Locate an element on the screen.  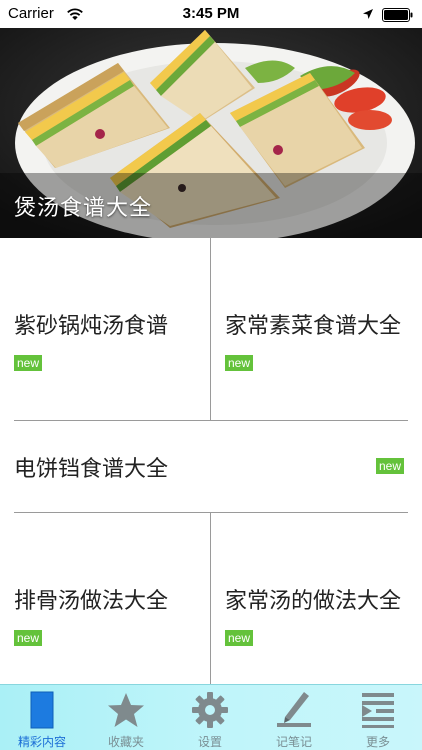
clock: 3:45 PM is located at coordinates (211, 13).